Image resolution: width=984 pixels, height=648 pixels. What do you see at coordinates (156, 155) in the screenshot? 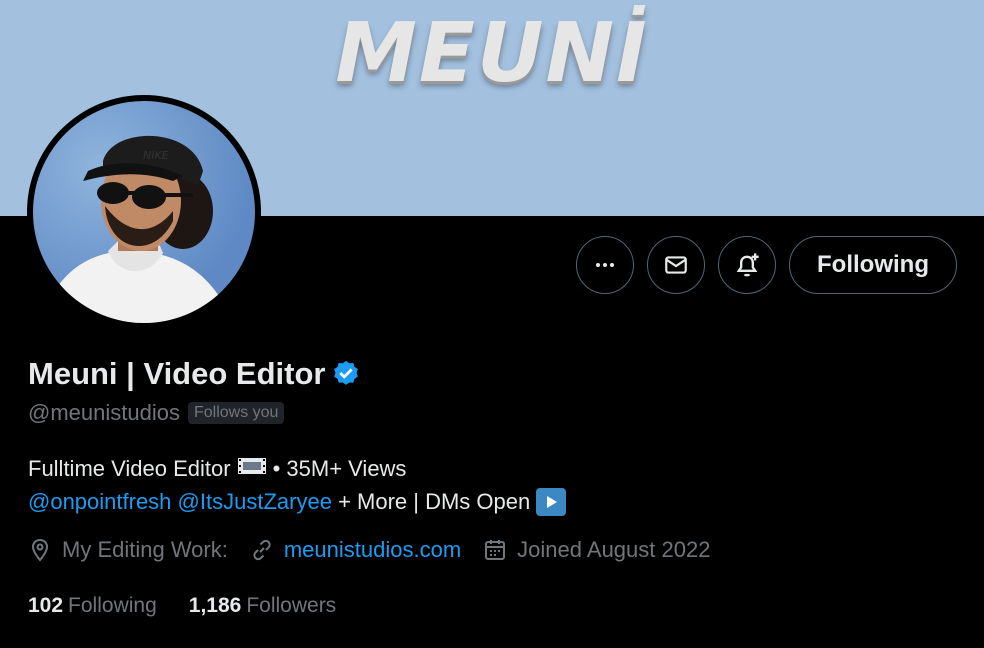
I see `svg-text: NIKE` at bounding box center [156, 155].